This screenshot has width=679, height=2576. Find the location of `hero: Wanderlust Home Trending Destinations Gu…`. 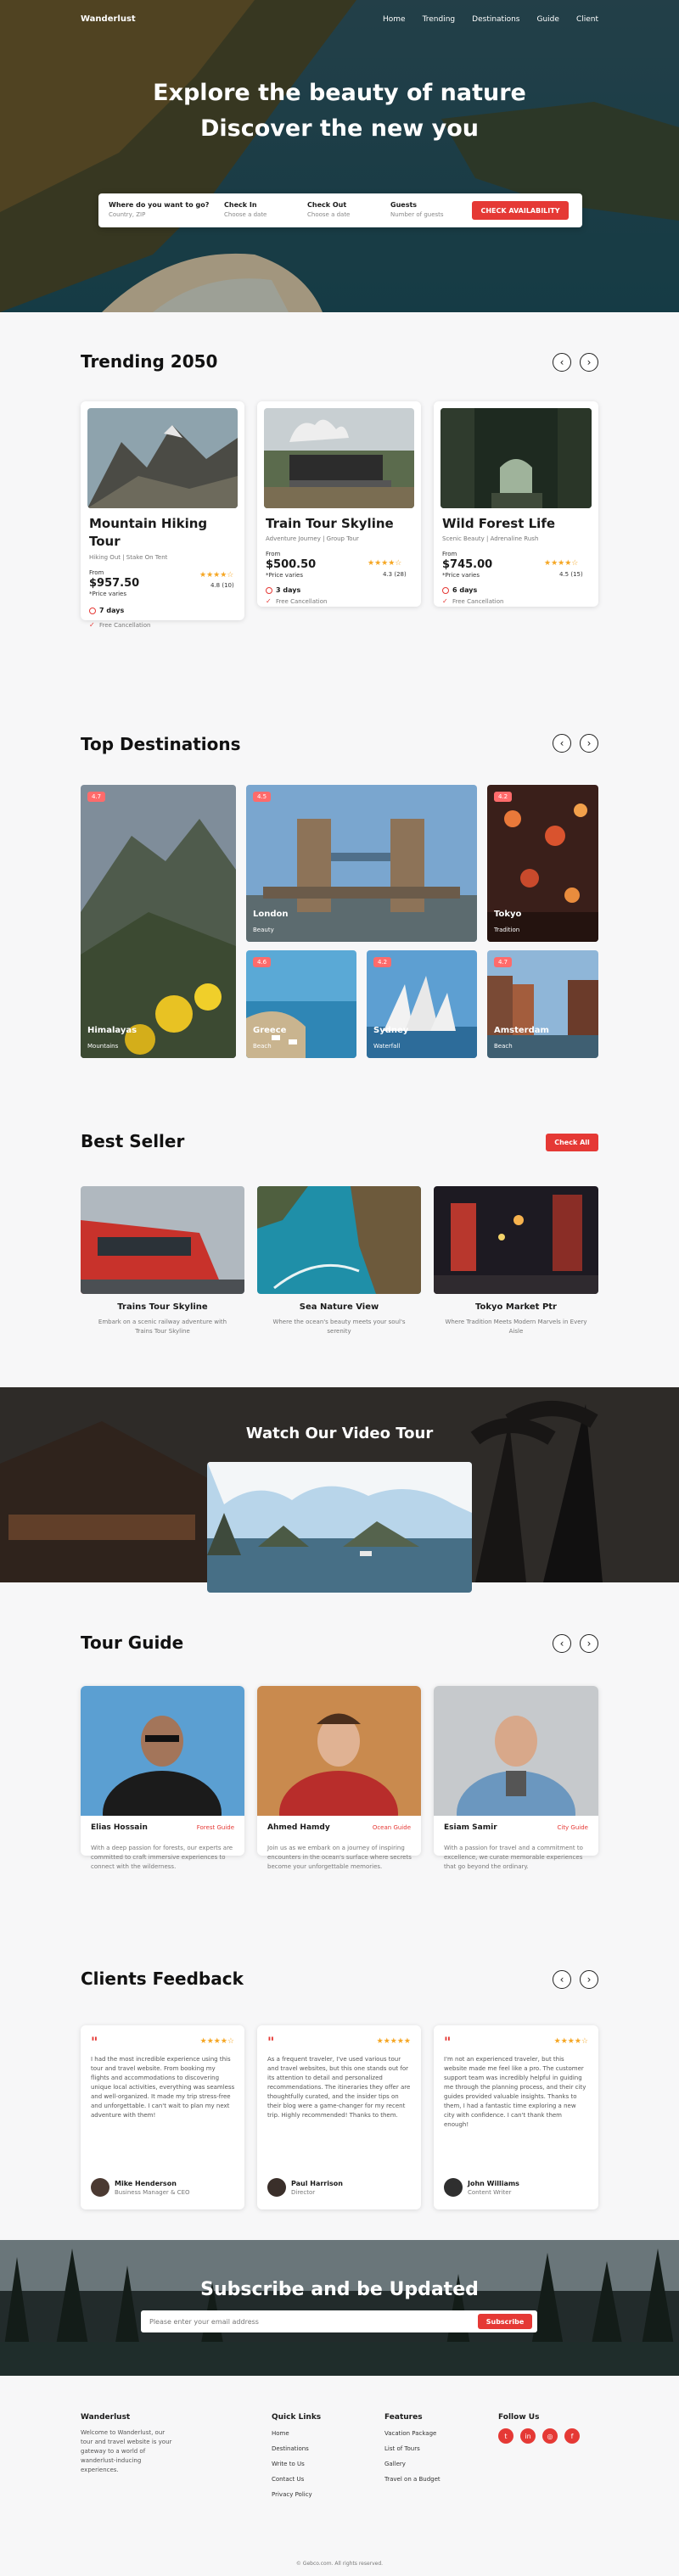

hero: Wanderlust Home Trending Destinations Gu… is located at coordinates (339, 156).